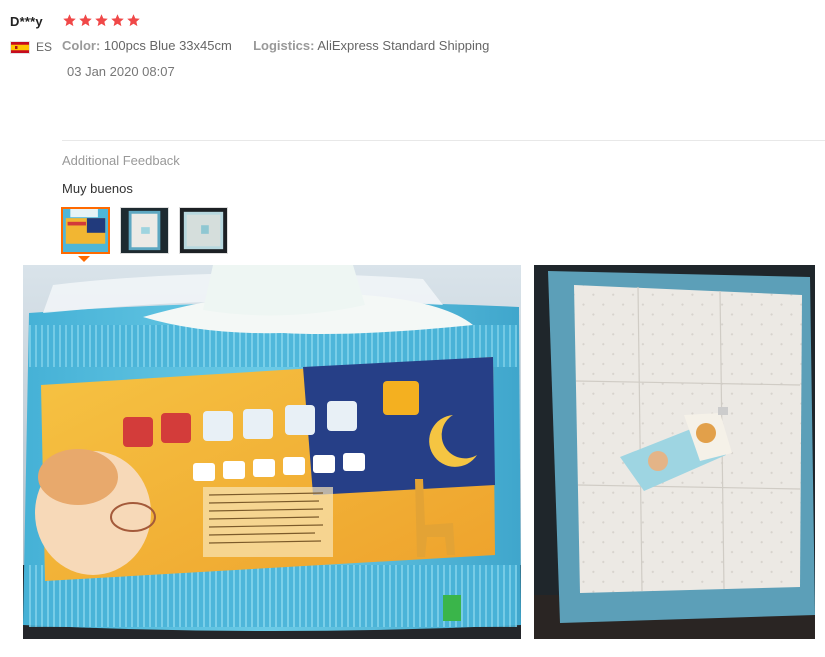  I want to click on logistics-label: Logistics:, so click(284, 45).